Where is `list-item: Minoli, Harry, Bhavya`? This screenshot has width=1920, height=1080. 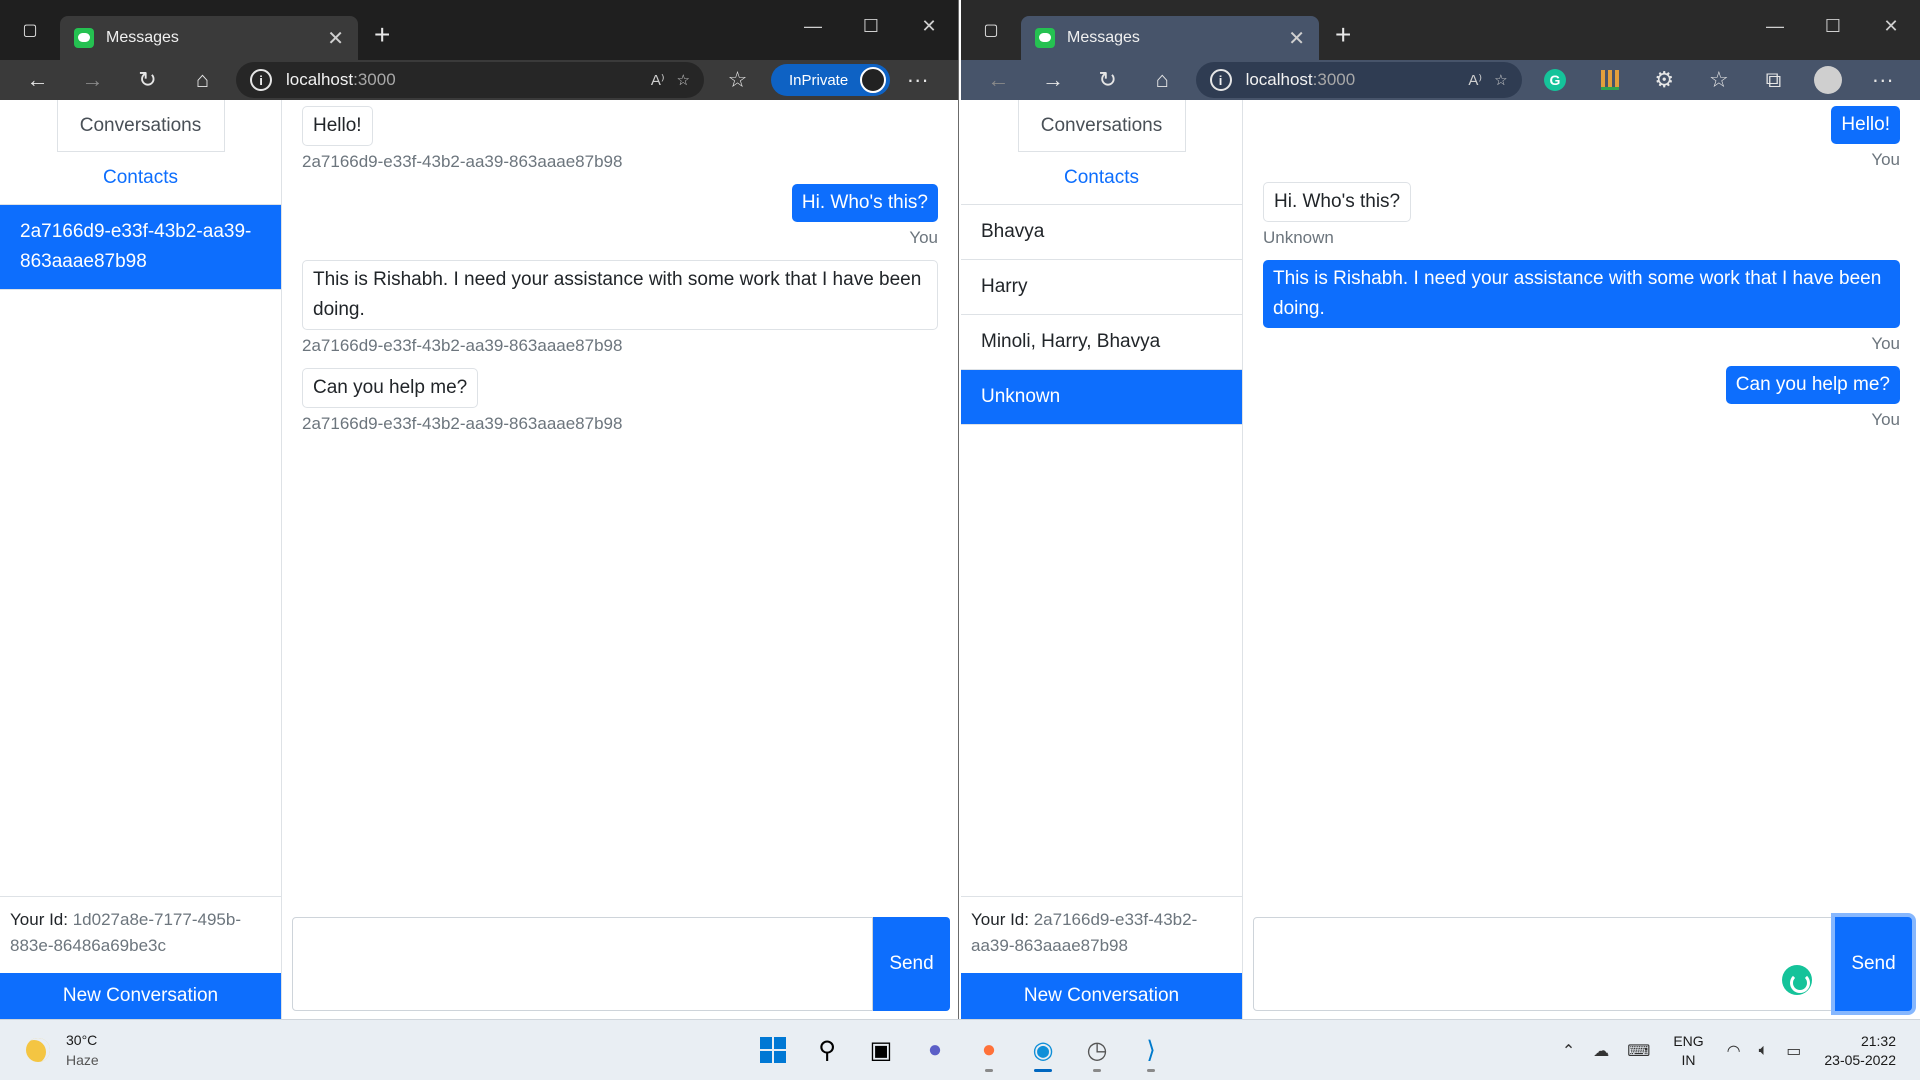
list-item: Minoli, Harry, Bhavya is located at coordinates (1101, 342).